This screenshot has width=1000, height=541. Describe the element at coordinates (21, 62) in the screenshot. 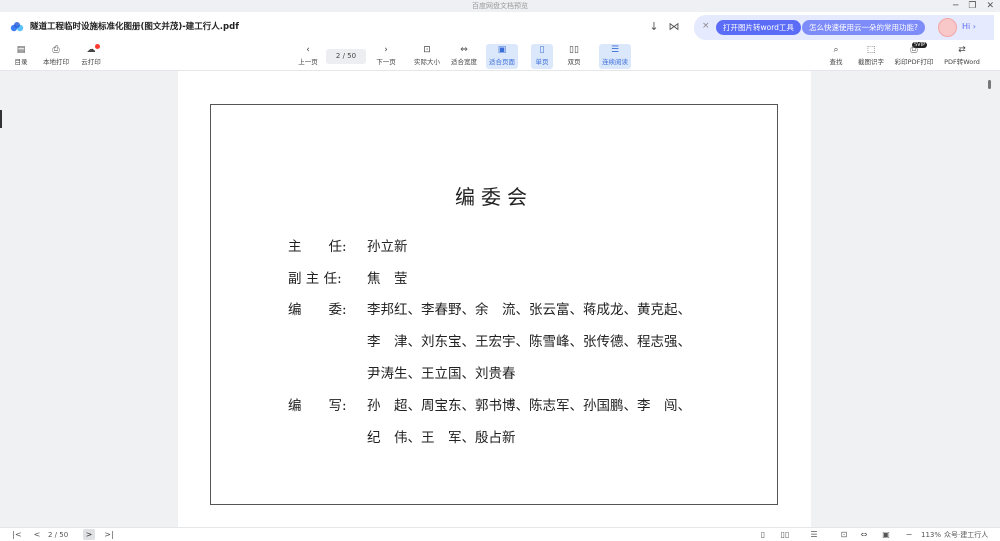

I see `toc-label: 目录` at that location.